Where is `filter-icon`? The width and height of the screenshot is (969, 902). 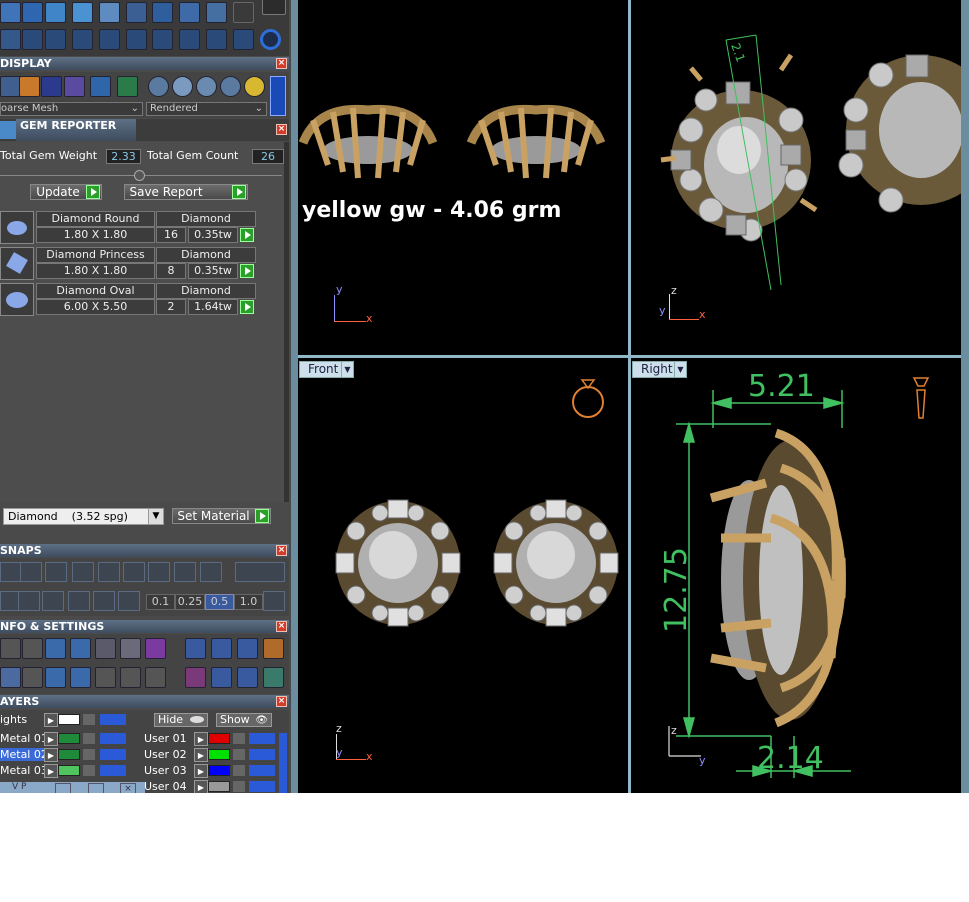 filter-icon is located at coordinates (105, 677).